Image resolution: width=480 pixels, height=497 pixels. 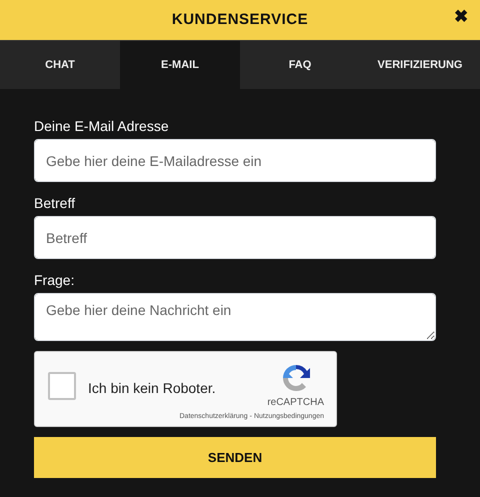 What do you see at coordinates (296, 378) in the screenshot?
I see `recaptcha-icon` at bounding box center [296, 378].